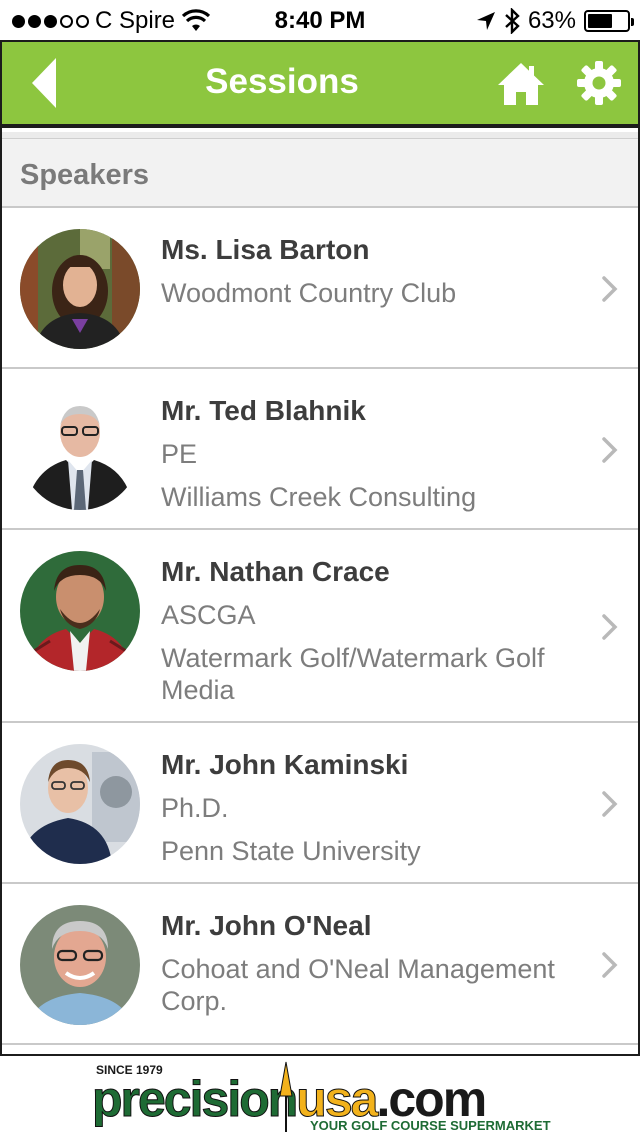 This screenshot has height=1136, width=640. Describe the element at coordinates (179, 454) in the screenshot. I see `speaker-title: PE` at that location.